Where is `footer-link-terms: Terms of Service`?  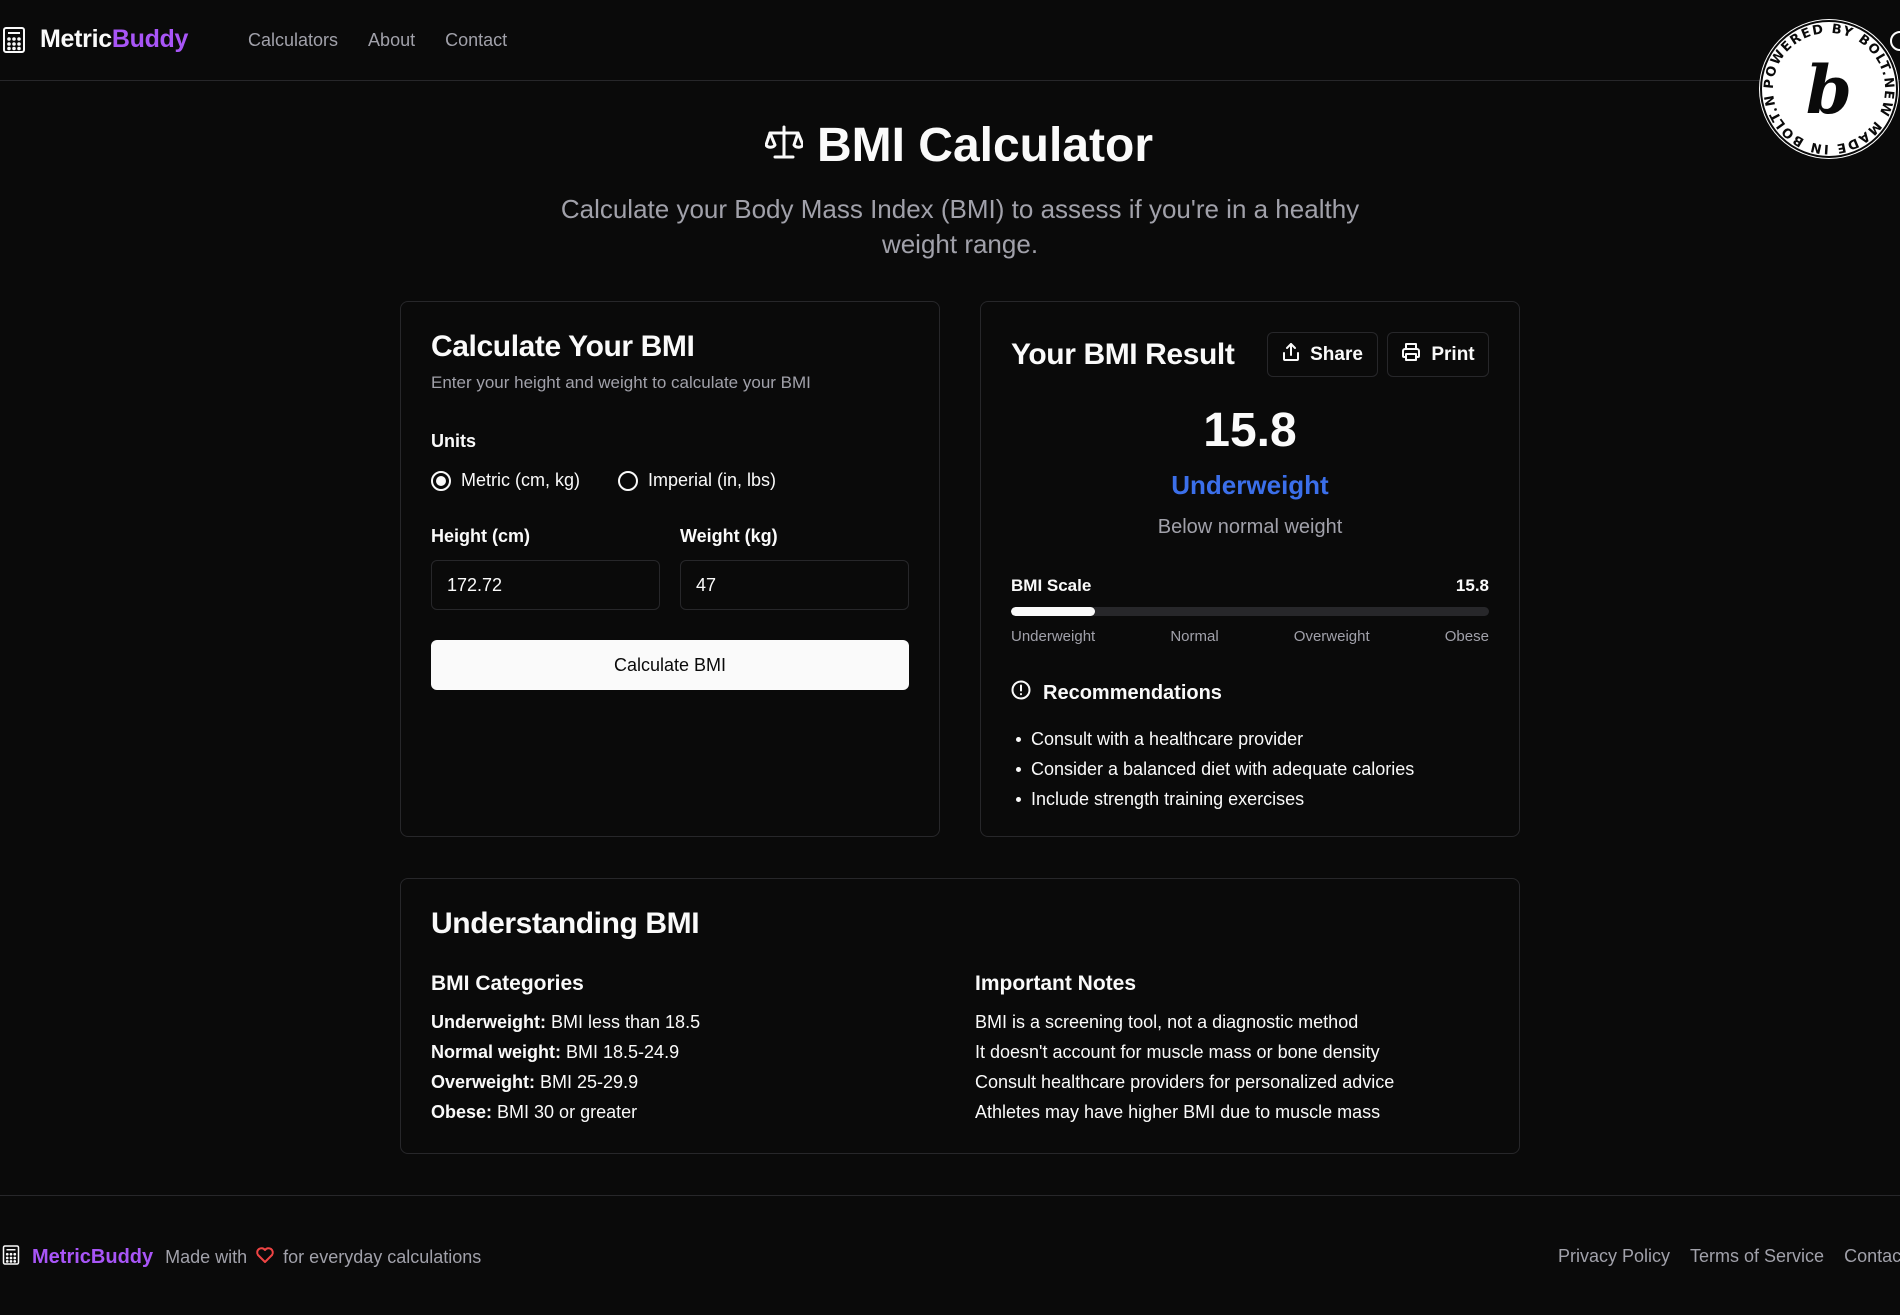
footer-link-terms: Terms of Service is located at coordinates (1757, 1256).